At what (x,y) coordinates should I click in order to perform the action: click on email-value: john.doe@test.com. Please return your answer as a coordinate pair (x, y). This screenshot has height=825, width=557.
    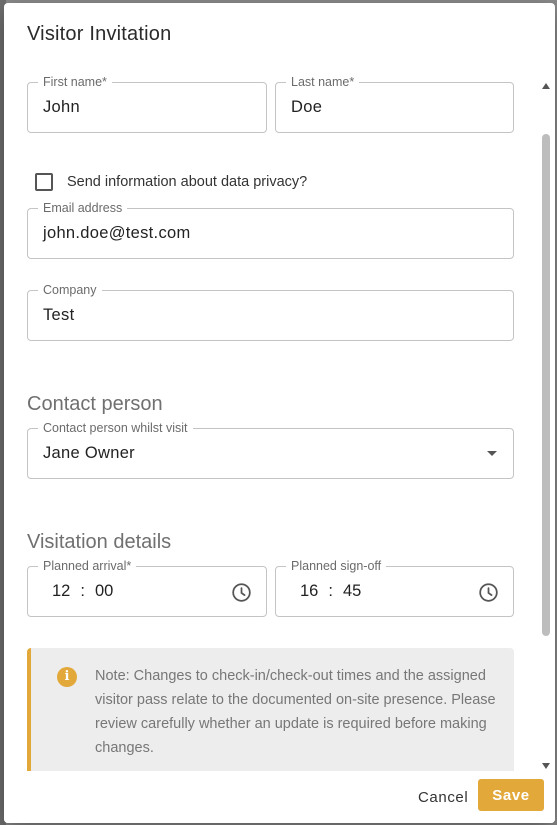
    Looking at the image, I should click on (117, 233).